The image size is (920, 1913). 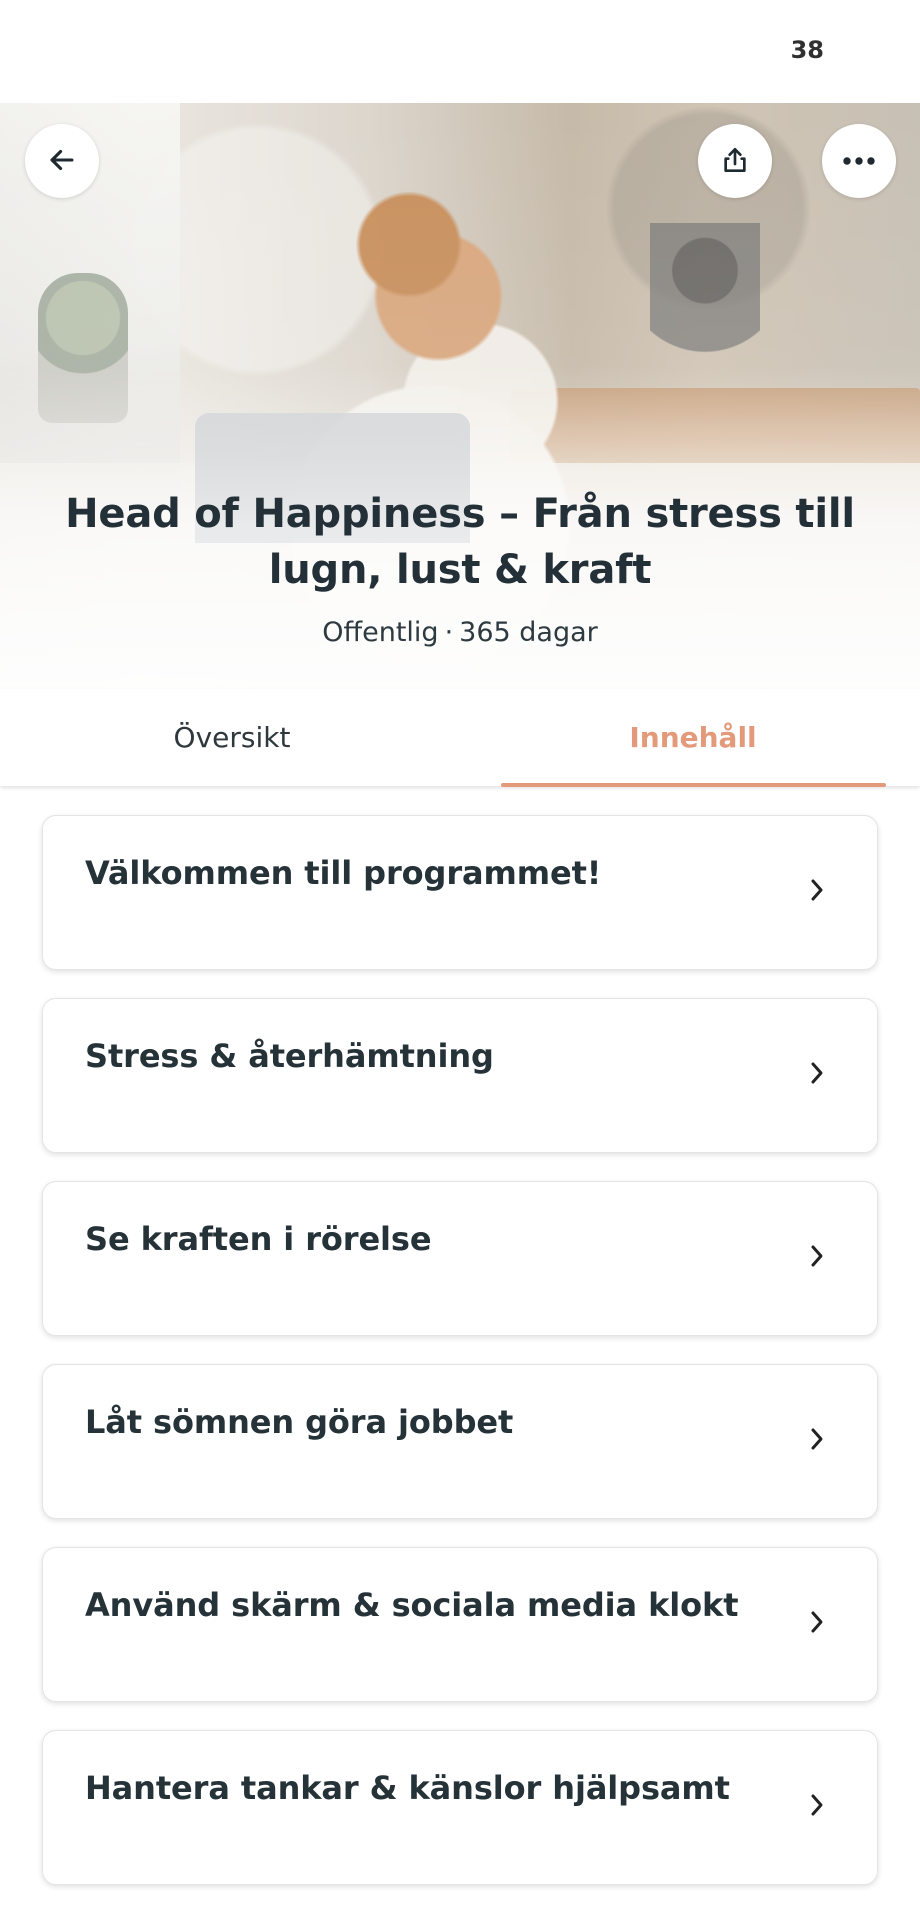 I want to click on module-card-tankar: Hantera tankar & känslor hjälpsamt, so click(x=460, y=1807).